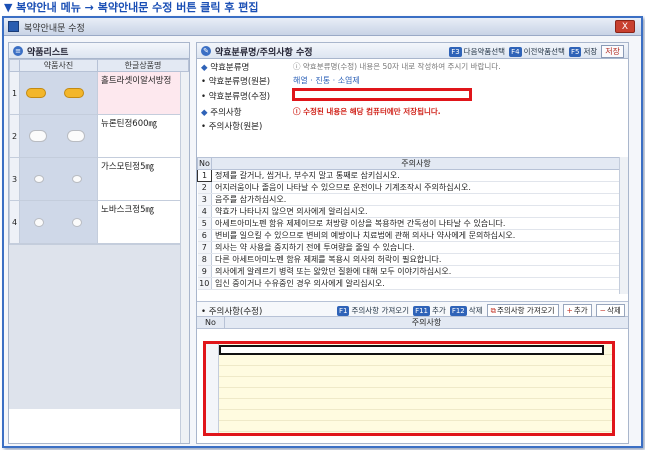 This screenshot has width=645, height=450. I want to click on drug-row: 4 노바스크정5㎎, so click(99, 222).